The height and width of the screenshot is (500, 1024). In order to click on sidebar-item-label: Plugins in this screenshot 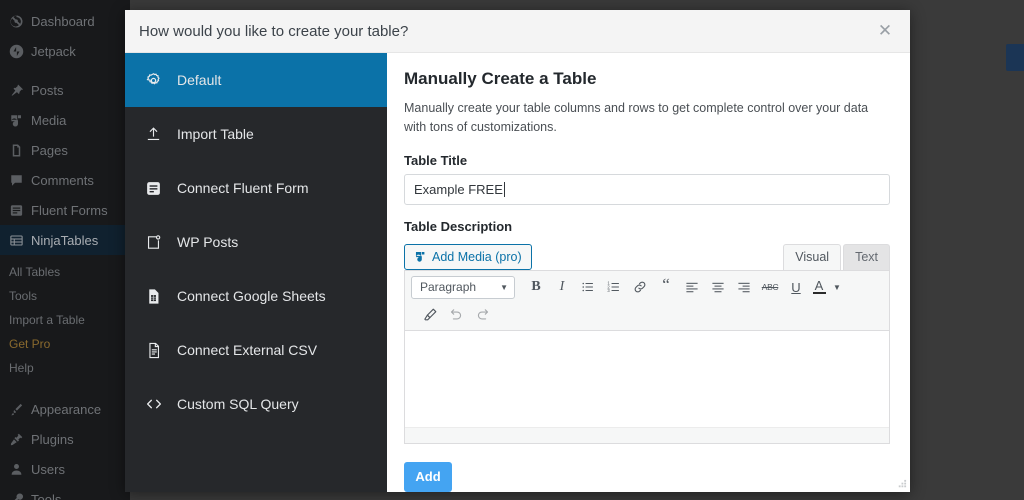, I will do `click(52, 439)`.